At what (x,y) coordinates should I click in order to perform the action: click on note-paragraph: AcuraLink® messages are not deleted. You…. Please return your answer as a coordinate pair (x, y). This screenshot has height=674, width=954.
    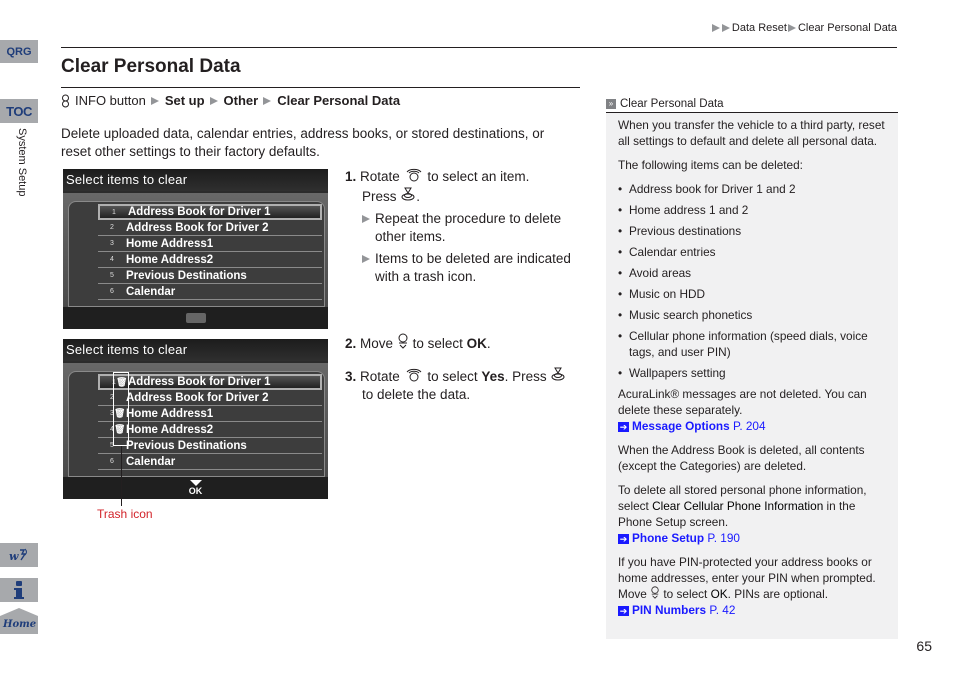
    Looking at the image, I should click on (742, 402).